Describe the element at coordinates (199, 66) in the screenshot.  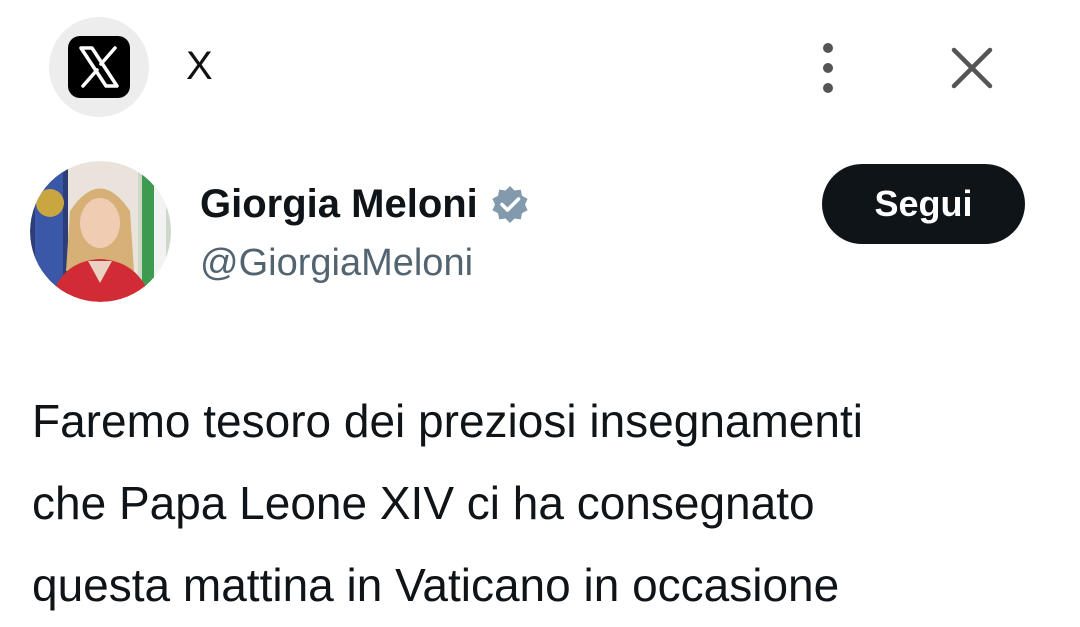
I see `app-title: X` at that location.